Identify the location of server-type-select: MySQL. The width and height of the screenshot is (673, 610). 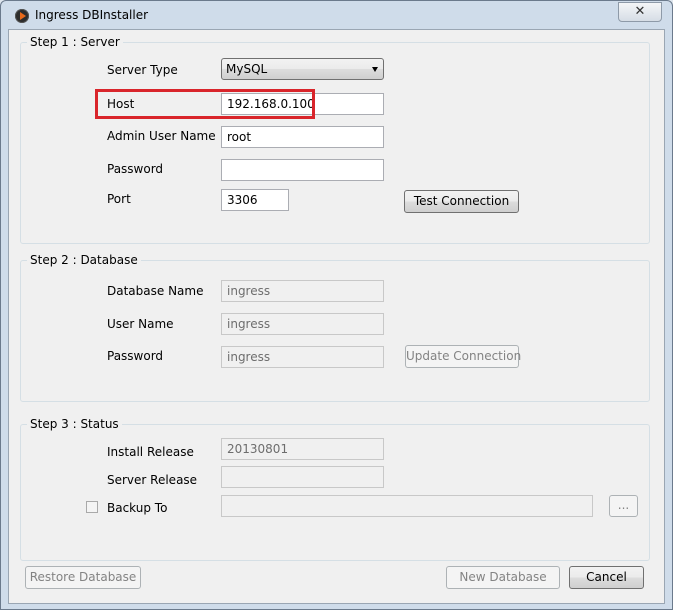
(302, 69).